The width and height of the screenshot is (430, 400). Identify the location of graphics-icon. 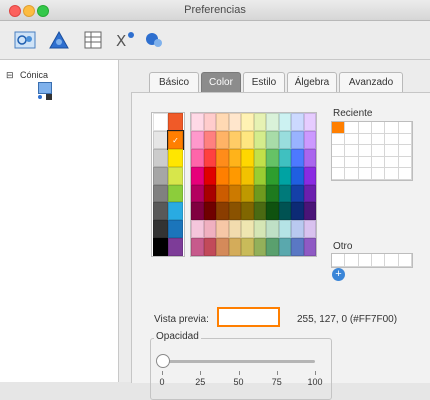
(25, 40).